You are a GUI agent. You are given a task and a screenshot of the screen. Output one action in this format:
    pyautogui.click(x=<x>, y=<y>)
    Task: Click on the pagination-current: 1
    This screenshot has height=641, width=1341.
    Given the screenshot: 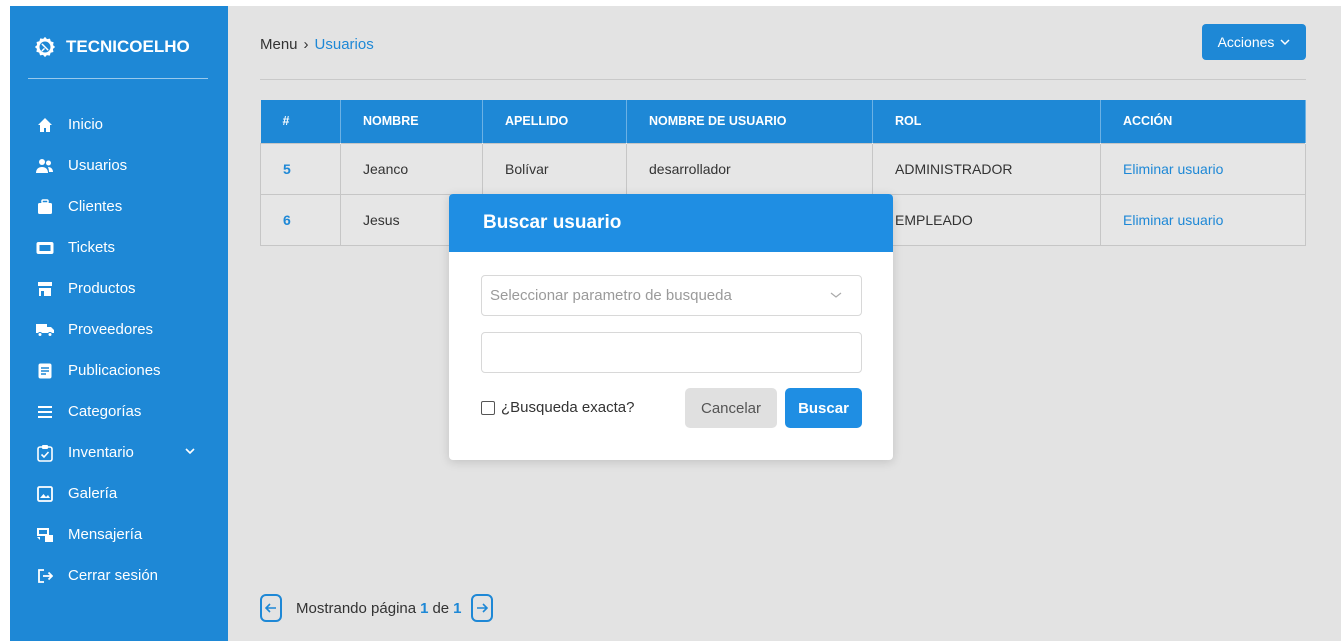 What is the action you would take?
    pyautogui.click(x=424, y=608)
    